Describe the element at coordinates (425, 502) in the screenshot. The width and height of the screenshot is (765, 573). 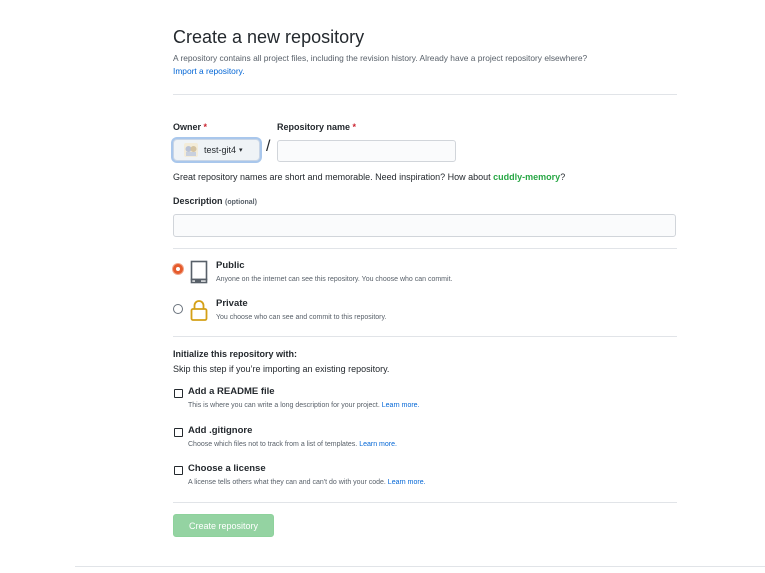
I see `init-divider` at that location.